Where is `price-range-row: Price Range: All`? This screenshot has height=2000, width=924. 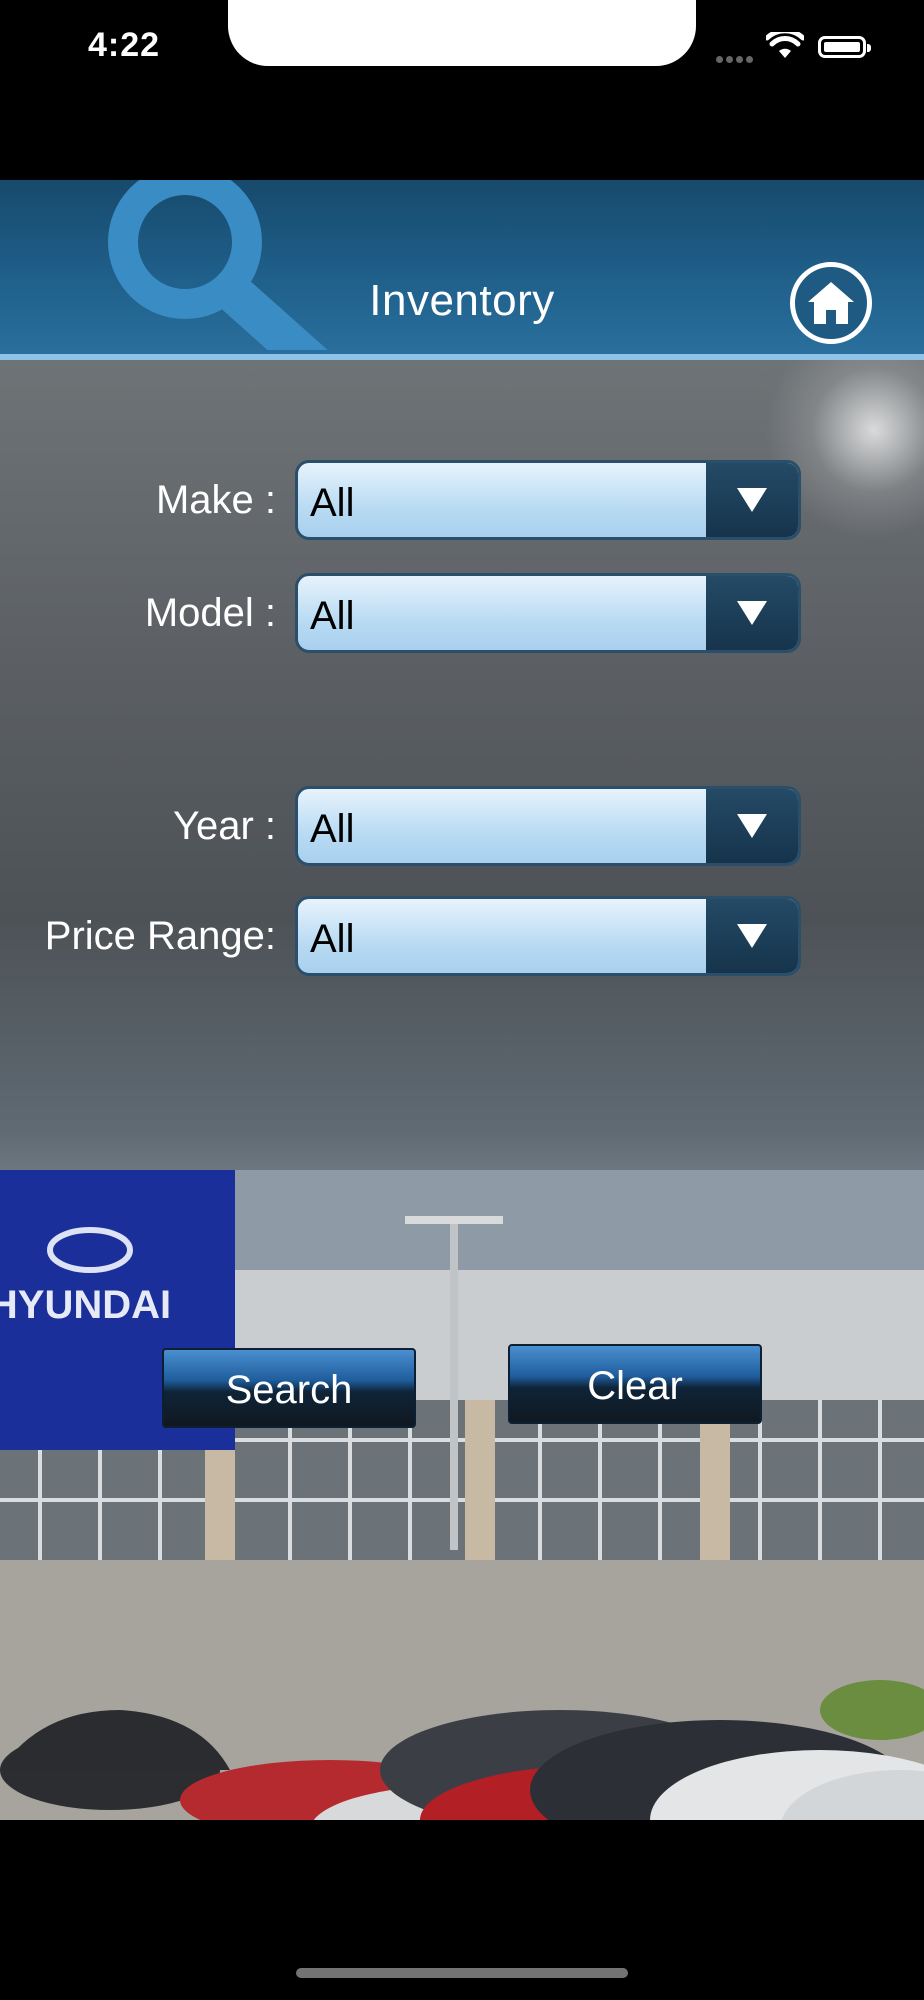 price-range-row: Price Range: All is located at coordinates (462, 936).